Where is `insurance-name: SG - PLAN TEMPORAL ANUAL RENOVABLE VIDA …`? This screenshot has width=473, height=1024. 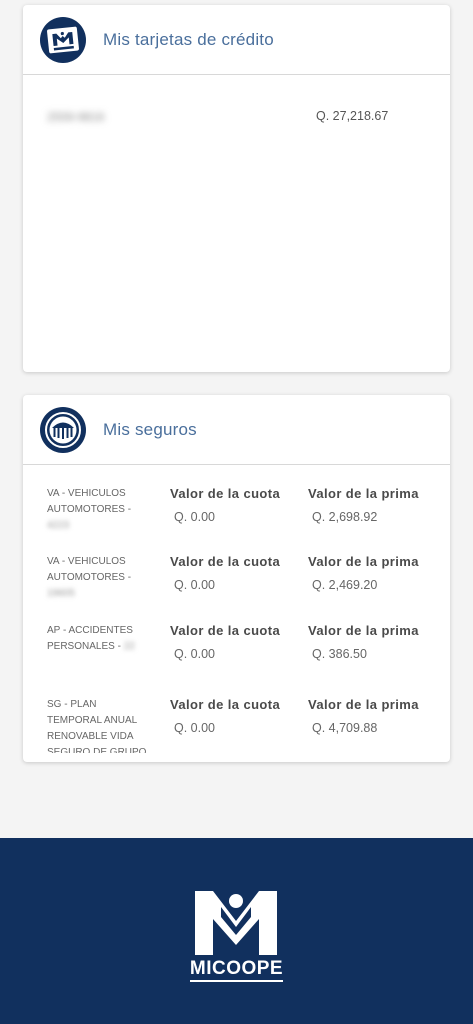
insurance-name: SG - PLAN TEMPORAL ANUAL RENOVABLE VIDA … is located at coordinates (97, 726).